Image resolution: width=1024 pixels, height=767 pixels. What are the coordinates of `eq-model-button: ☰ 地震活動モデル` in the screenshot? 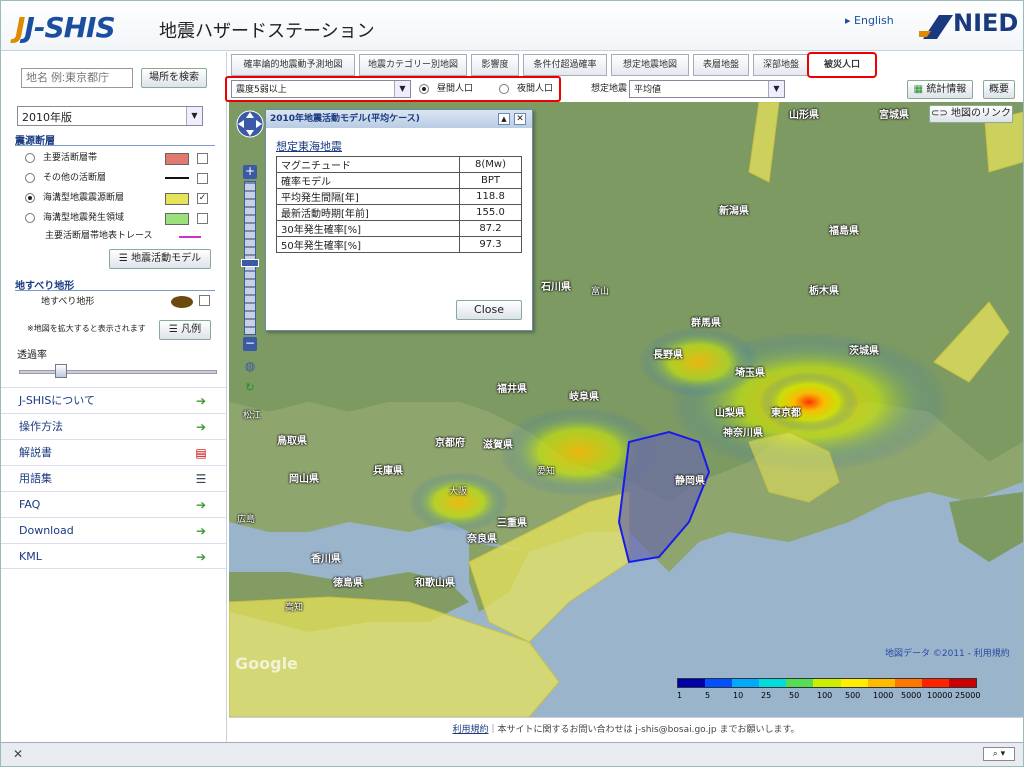 It's located at (160, 259).